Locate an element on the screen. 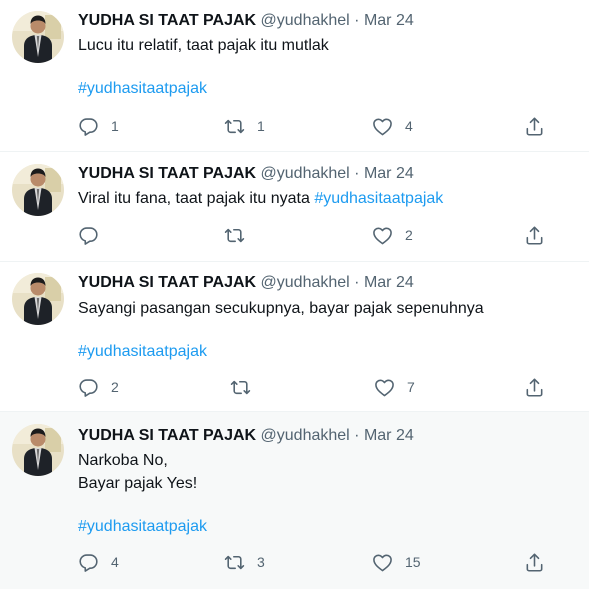 This screenshot has height=589, width=589. reply-count: 4 is located at coordinates (115, 562).